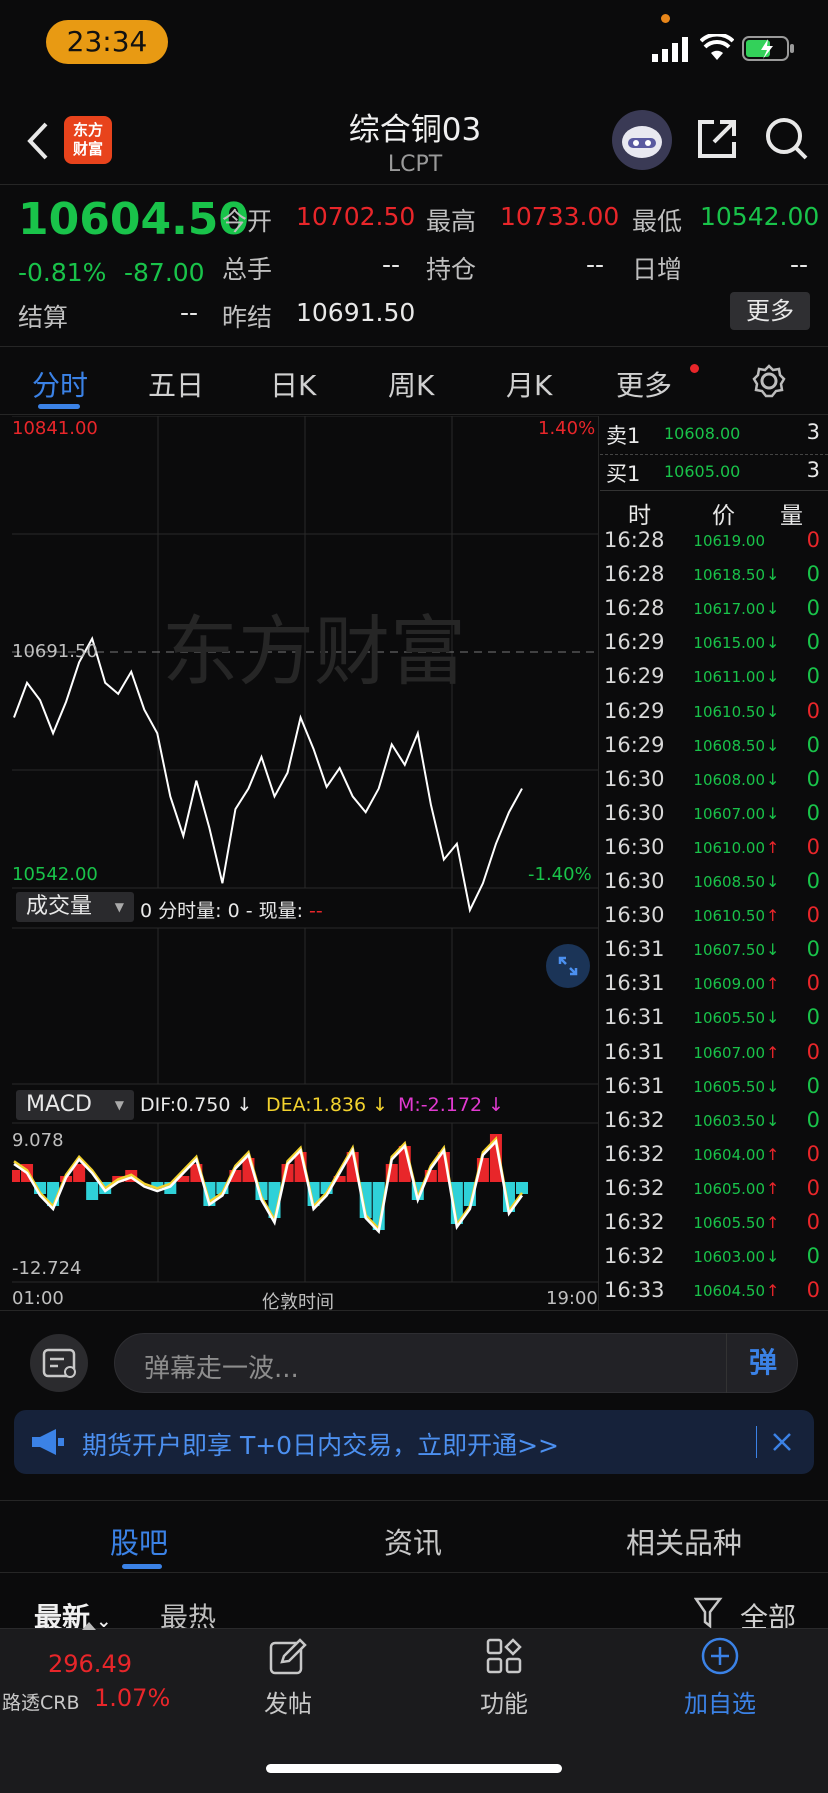 This screenshot has width=828, height=1793. What do you see at coordinates (644, 384) in the screenshot?
I see `tab-more: 更多` at bounding box center [644, 384].